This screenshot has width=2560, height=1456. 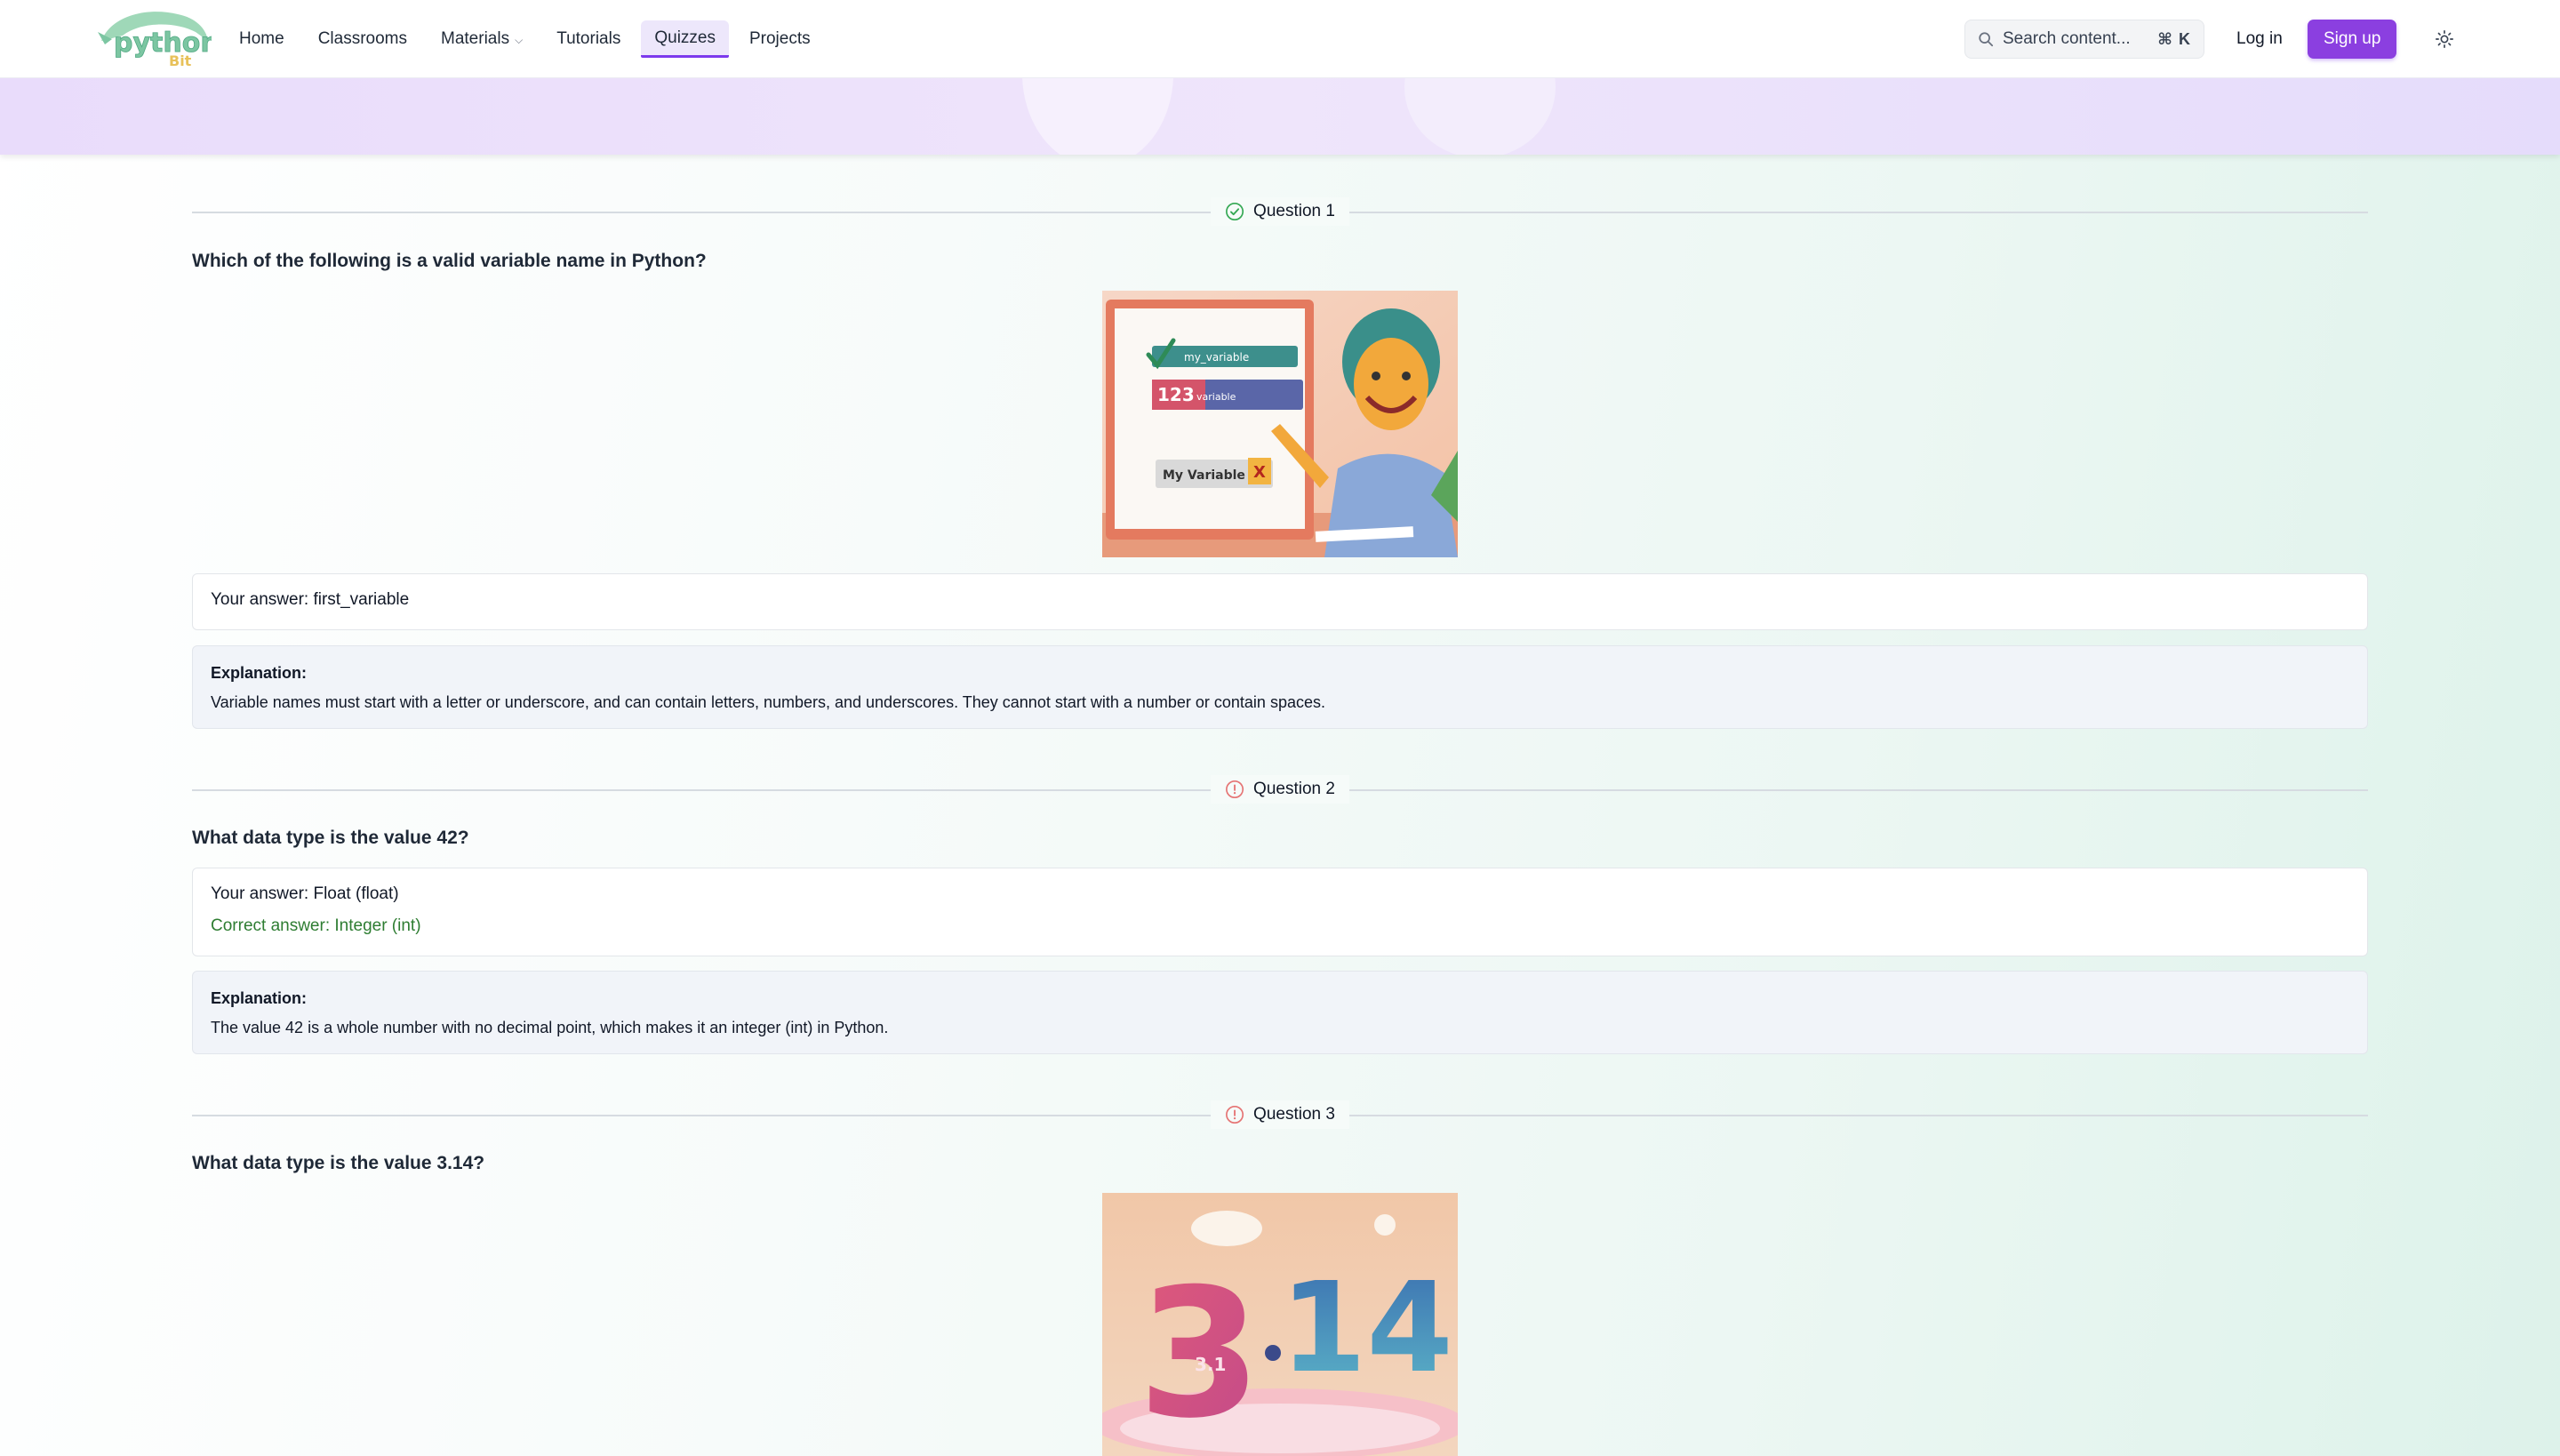 I want to click on theme-toggle-button, so click(x=2444, y=39).